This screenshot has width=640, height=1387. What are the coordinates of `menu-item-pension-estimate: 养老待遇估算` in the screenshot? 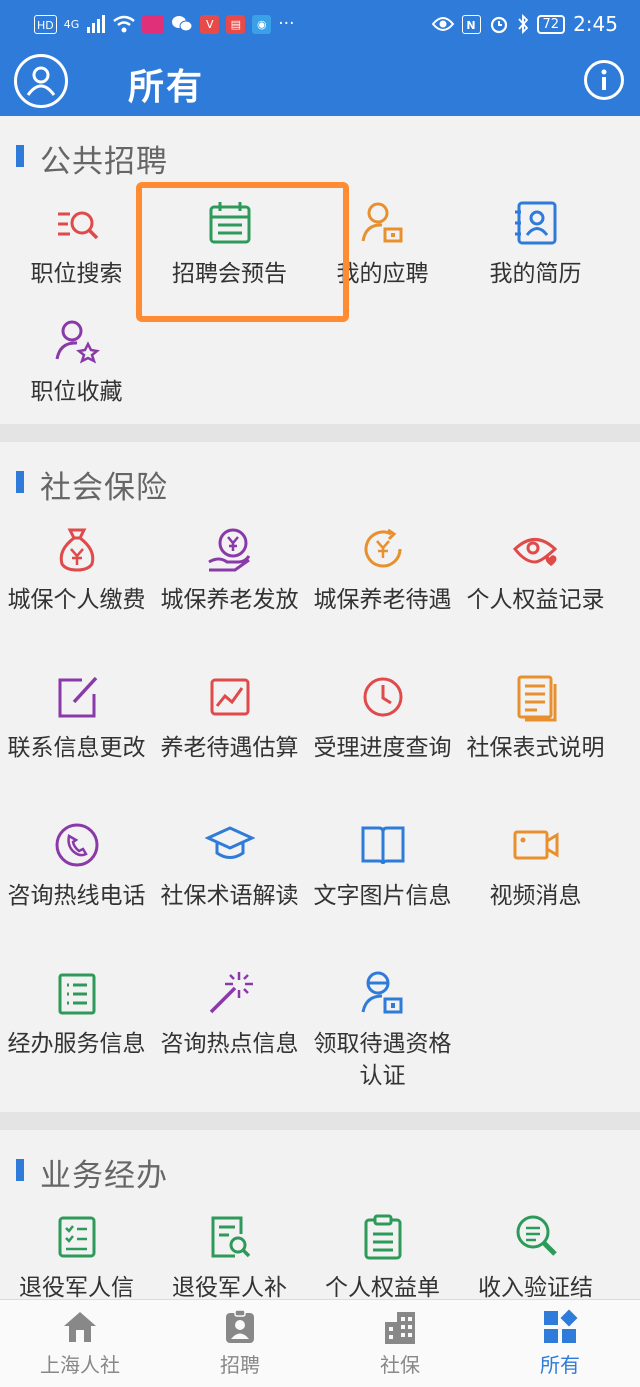 It's located at (229, 744).